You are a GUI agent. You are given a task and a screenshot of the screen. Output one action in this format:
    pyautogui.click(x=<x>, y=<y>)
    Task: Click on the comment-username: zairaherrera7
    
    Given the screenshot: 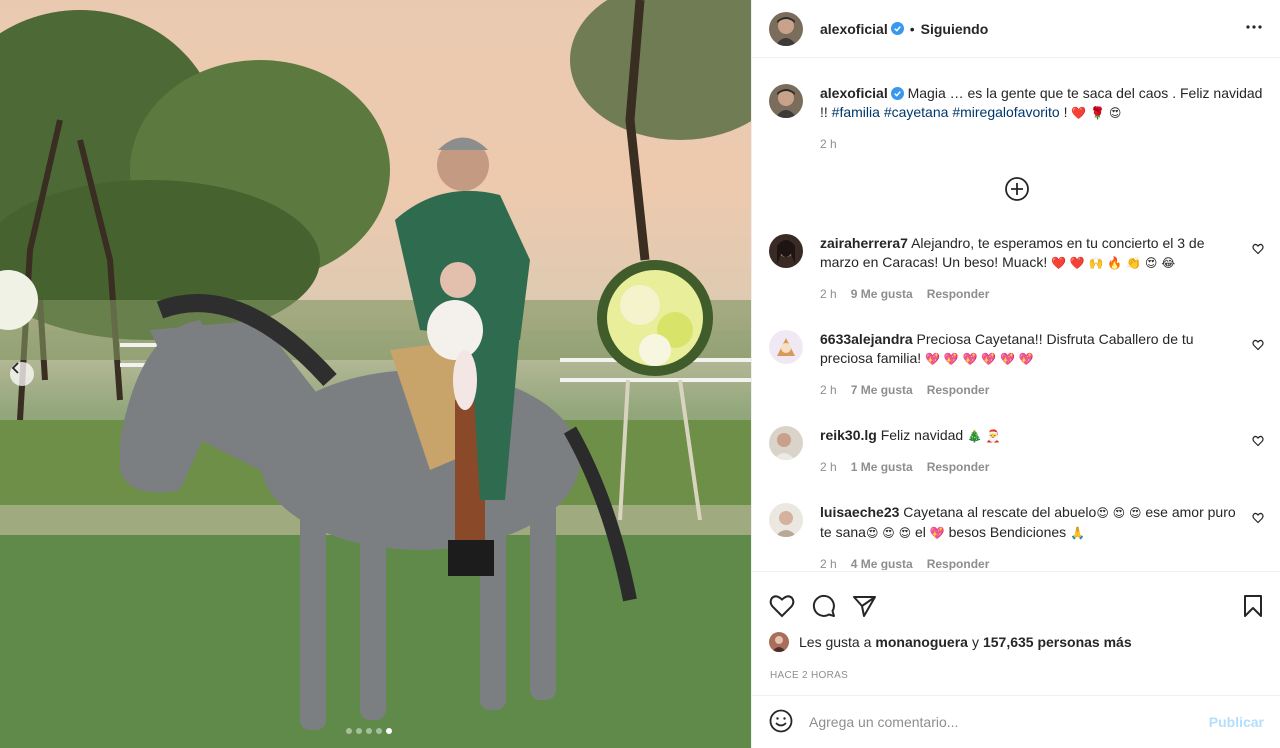 What is the action you would take?
    pyautogui.click(x=864, y=243)
    